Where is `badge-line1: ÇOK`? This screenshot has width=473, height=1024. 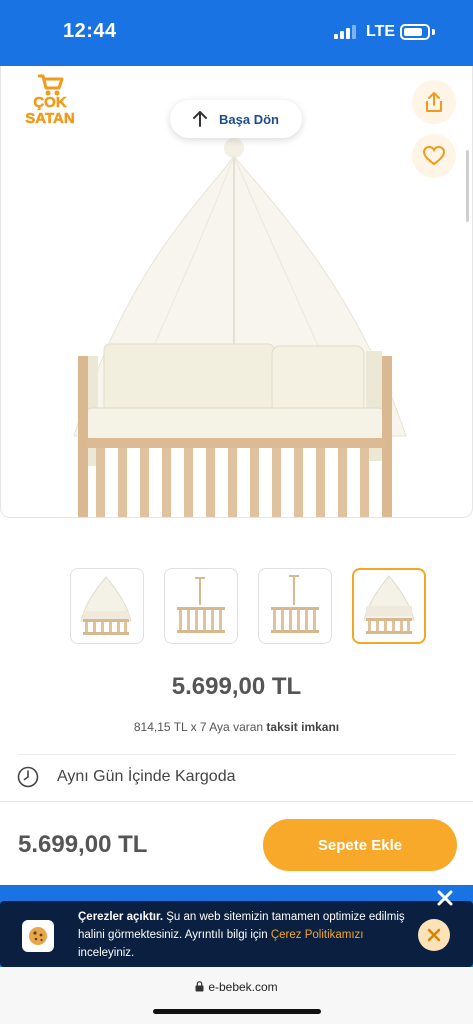
badge-line1: ÇOK is located at coordinates (50, 103).